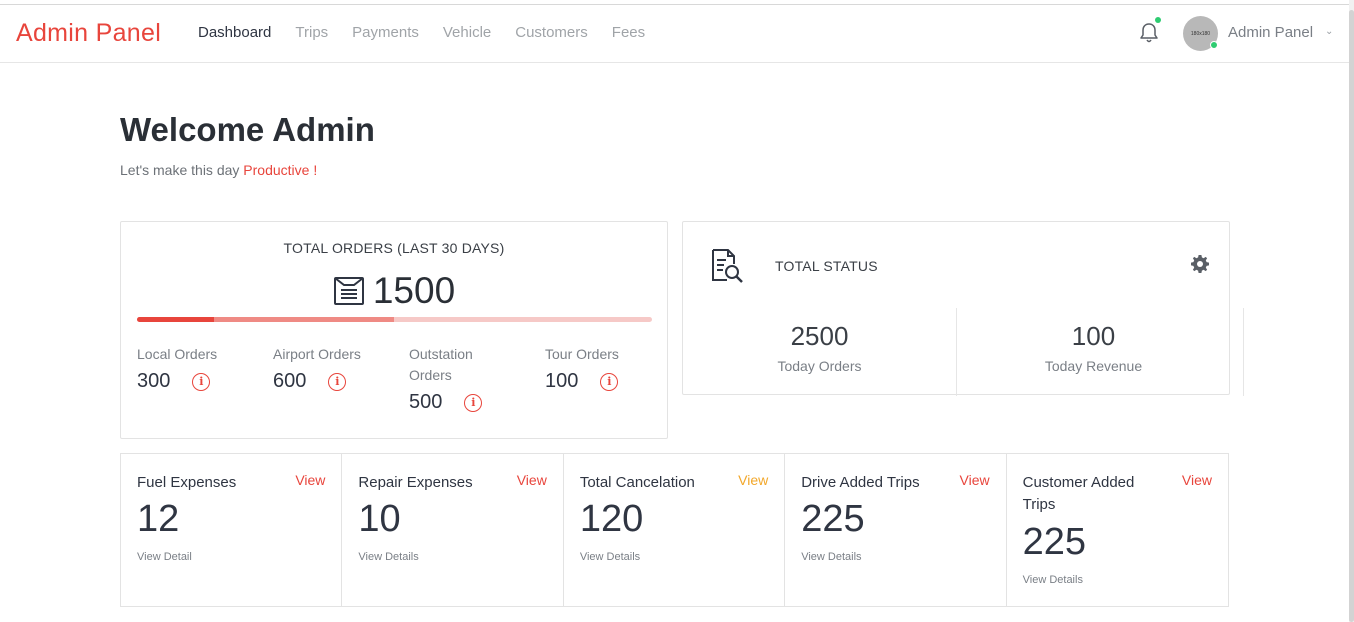 Image resolution: width=1354 pixels, height=622 pixels. What do you see at coordinates (426, 402) in the screenshot?
I see `outstation-orders-value: 500` at bounding box center [426, 402].